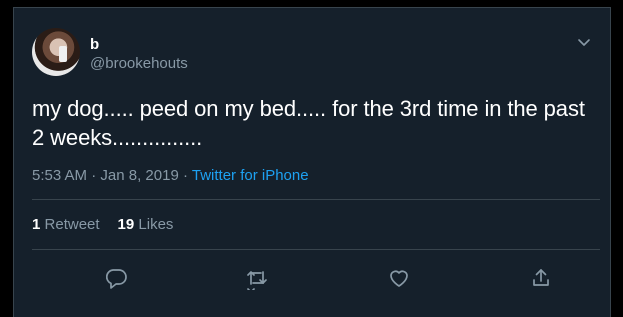 This screenshot has width=623, height=317. Describe the element at coordinates (250, 175) in the screenshot. I see `tweet-source-link: Twitter for iPhone` at that location.